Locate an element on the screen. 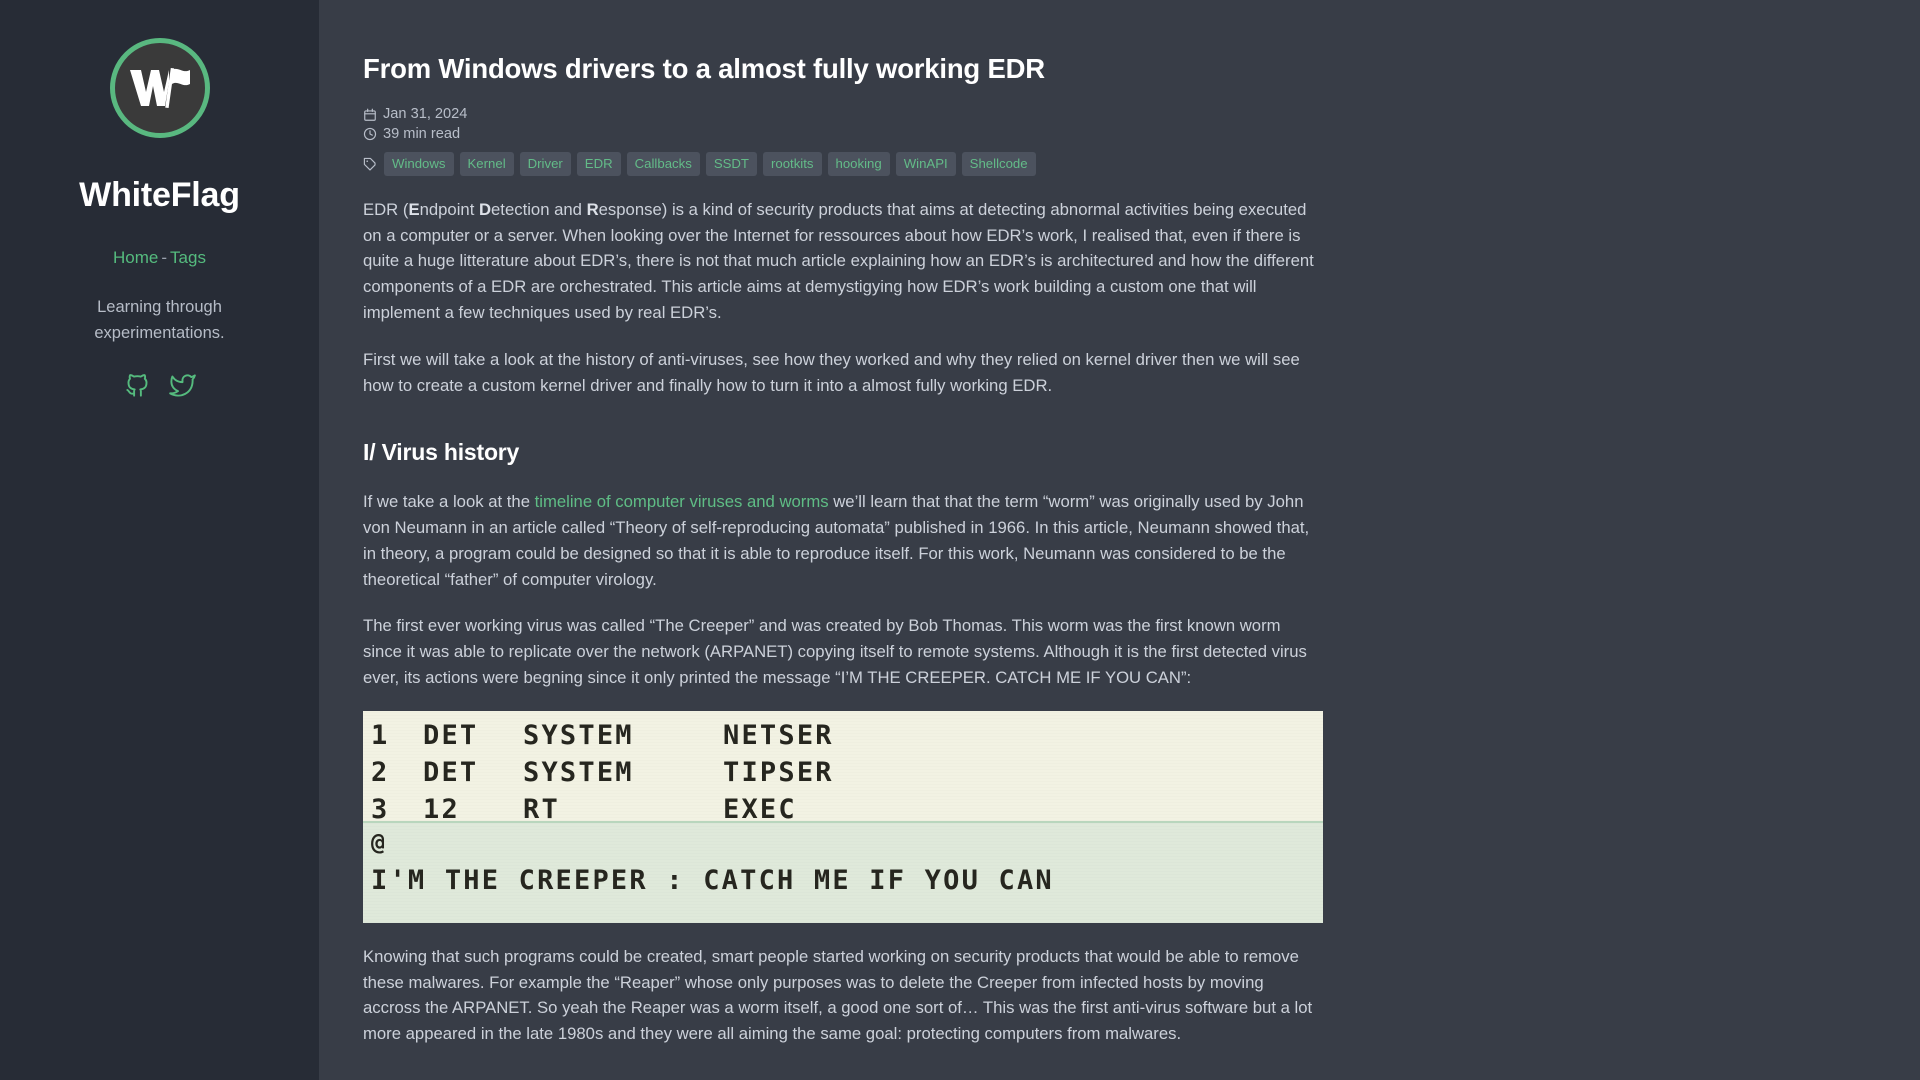  social-link-twitter is located at coordinates (182, 385).